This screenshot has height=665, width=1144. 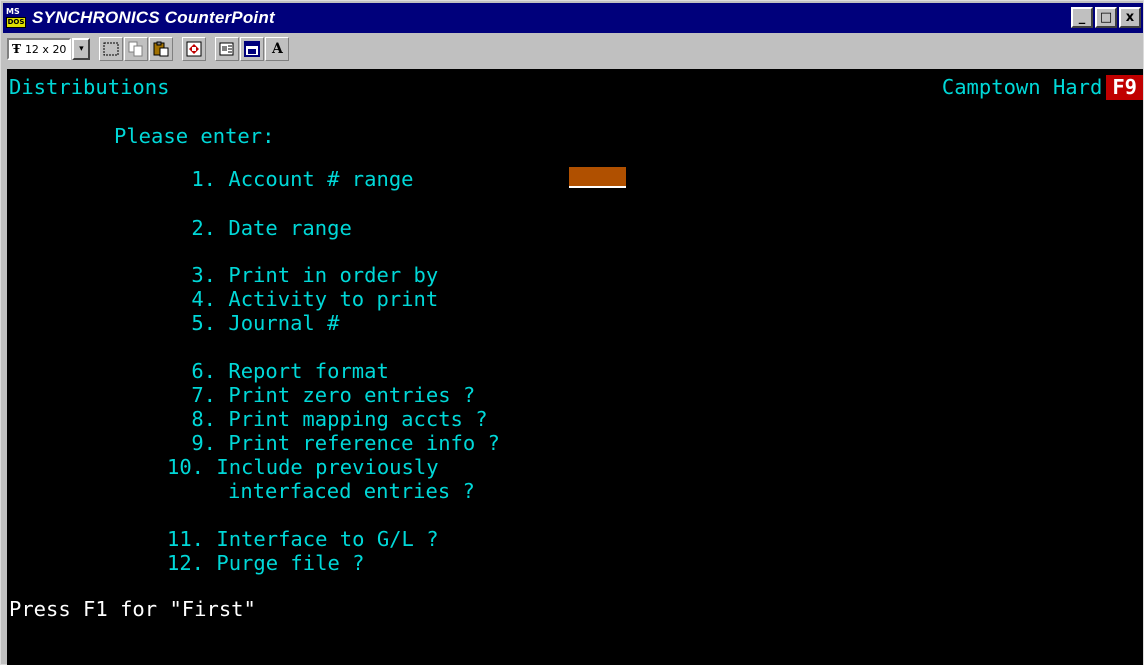 I want to click on account-range-input, so click(x=597, y=177).